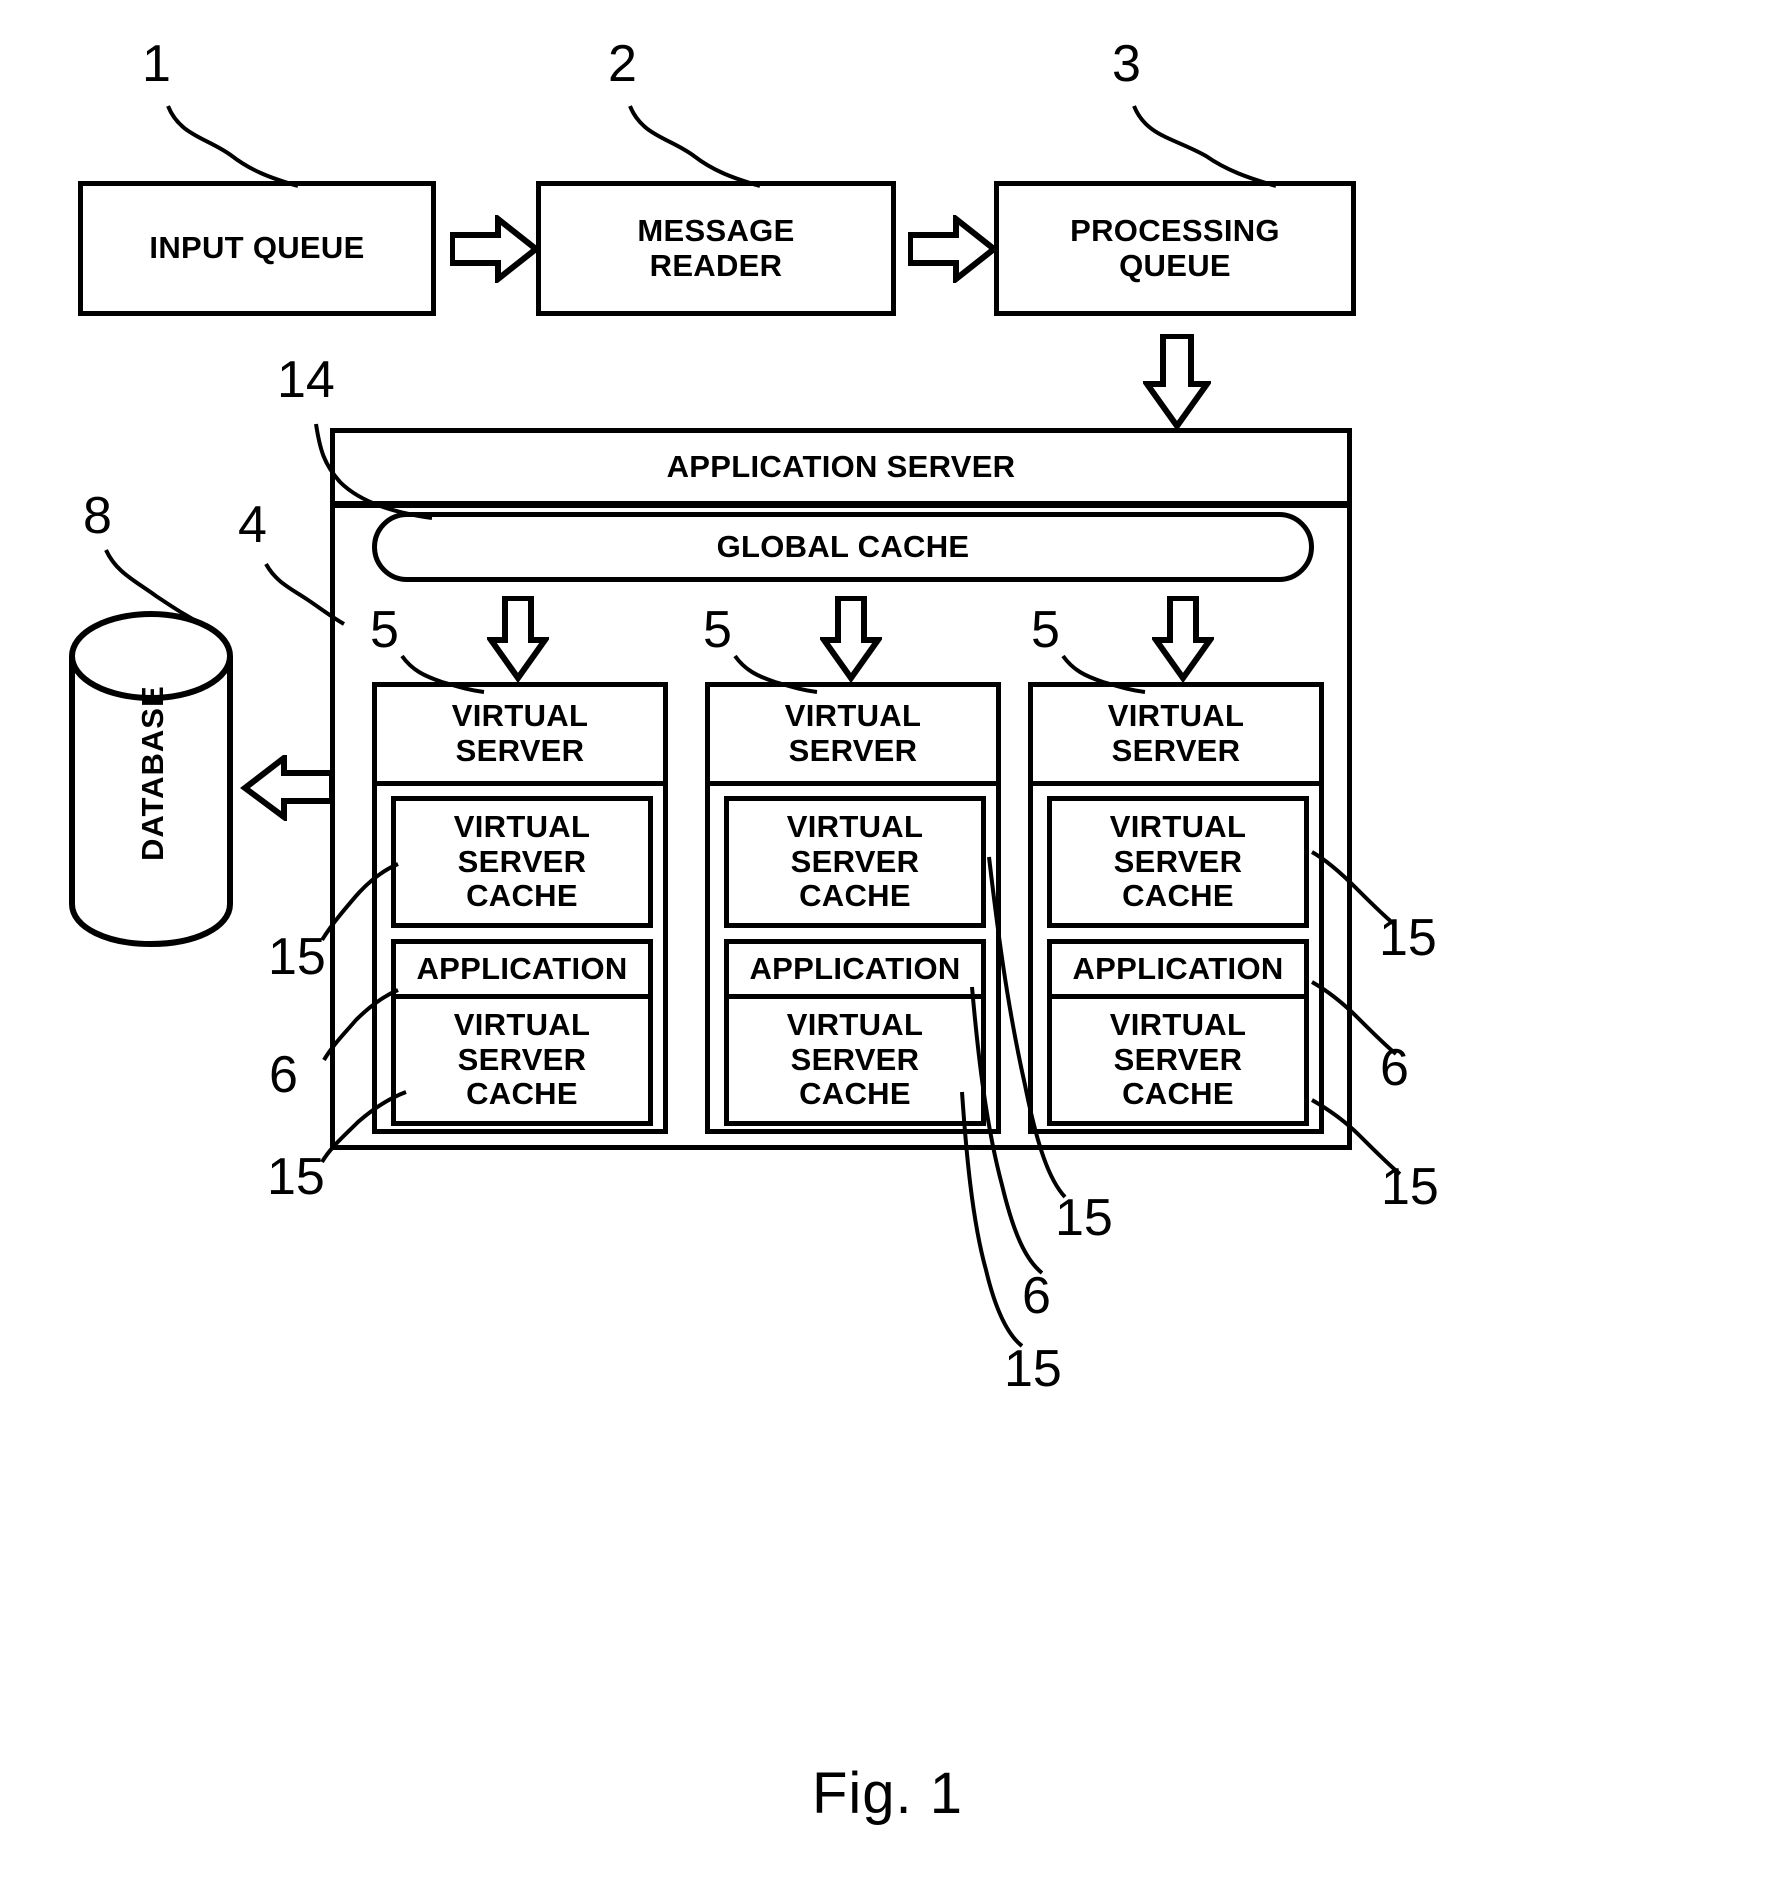 This screenshot has height=1886, width=1775. I want to click on virtual-server-cache-top-2: VIRTUAL SERVER CACHE, so click(855, 862).